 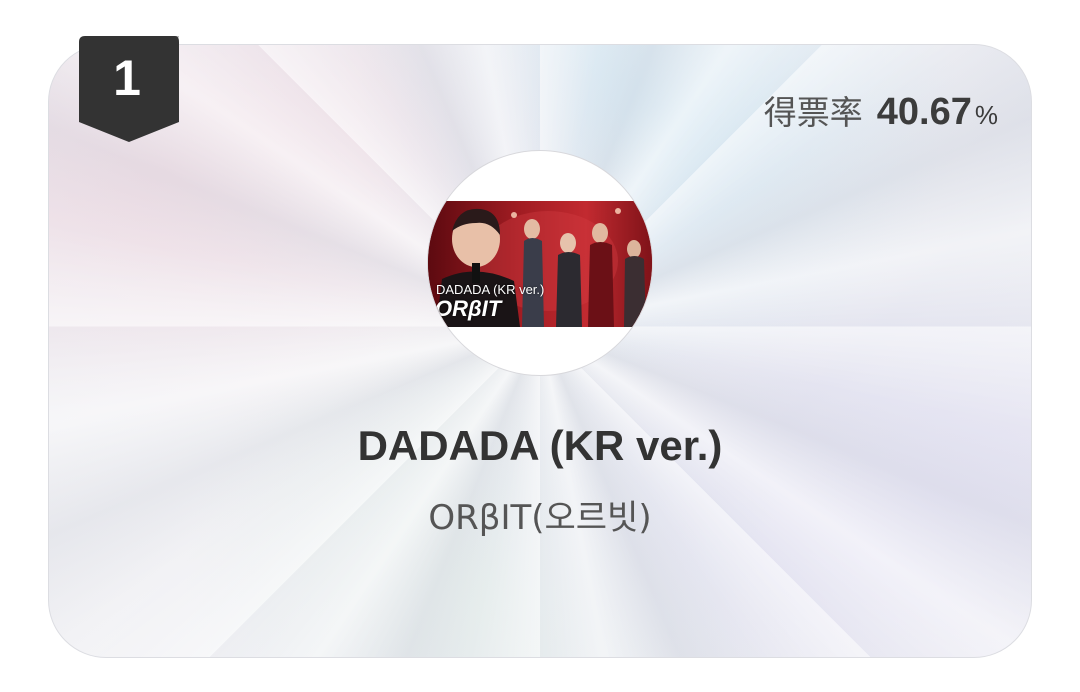 I want to click on thumbnail-caption: DADADA (KR ver.), so click(x=490, y=289).